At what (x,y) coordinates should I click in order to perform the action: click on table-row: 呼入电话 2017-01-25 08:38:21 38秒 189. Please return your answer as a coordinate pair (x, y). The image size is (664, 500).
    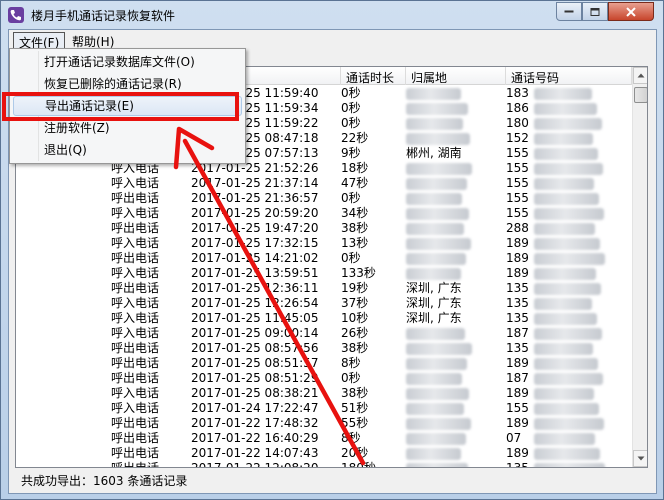
    Looking at the image, I should click on (323, 393).